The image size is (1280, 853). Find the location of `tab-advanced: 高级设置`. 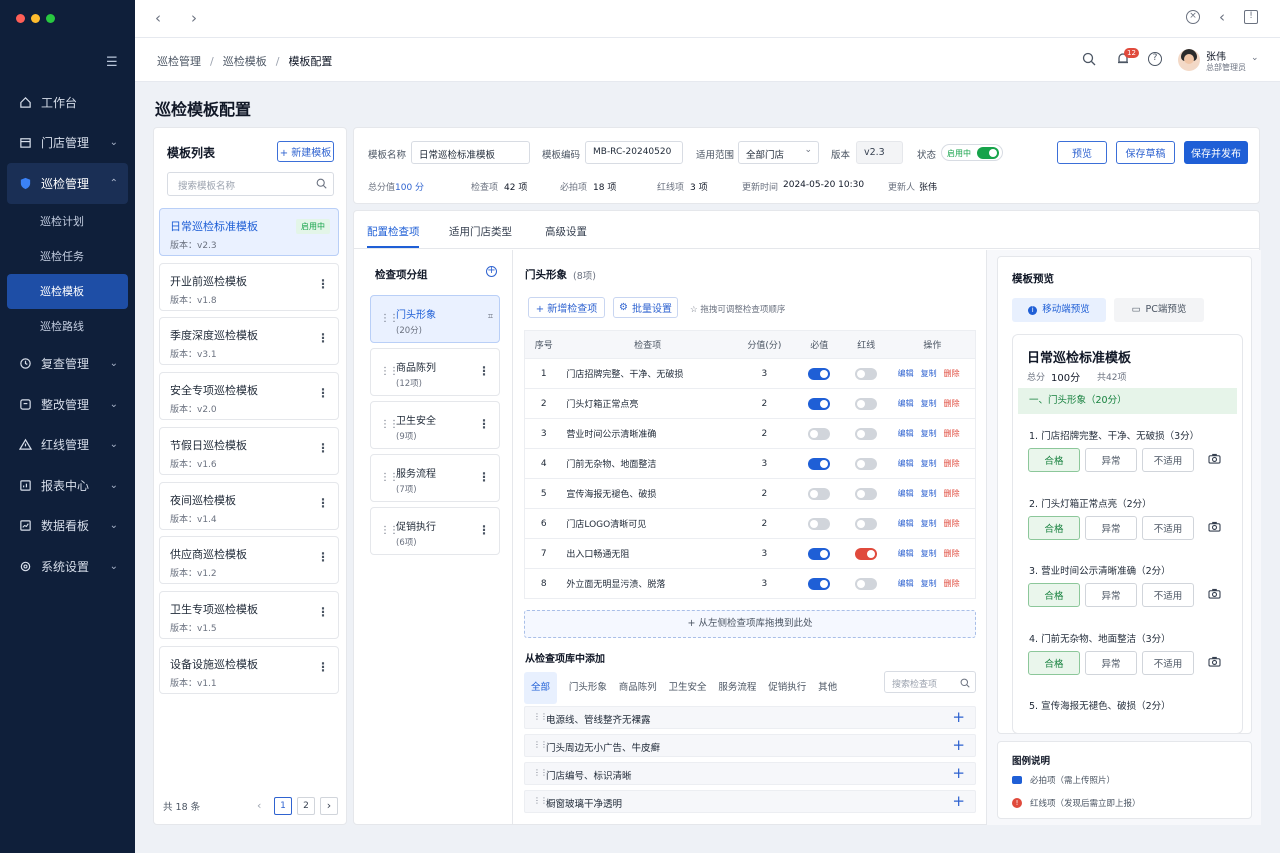

tab-advanced: 高级设置 is located at coordinates (566, 231).